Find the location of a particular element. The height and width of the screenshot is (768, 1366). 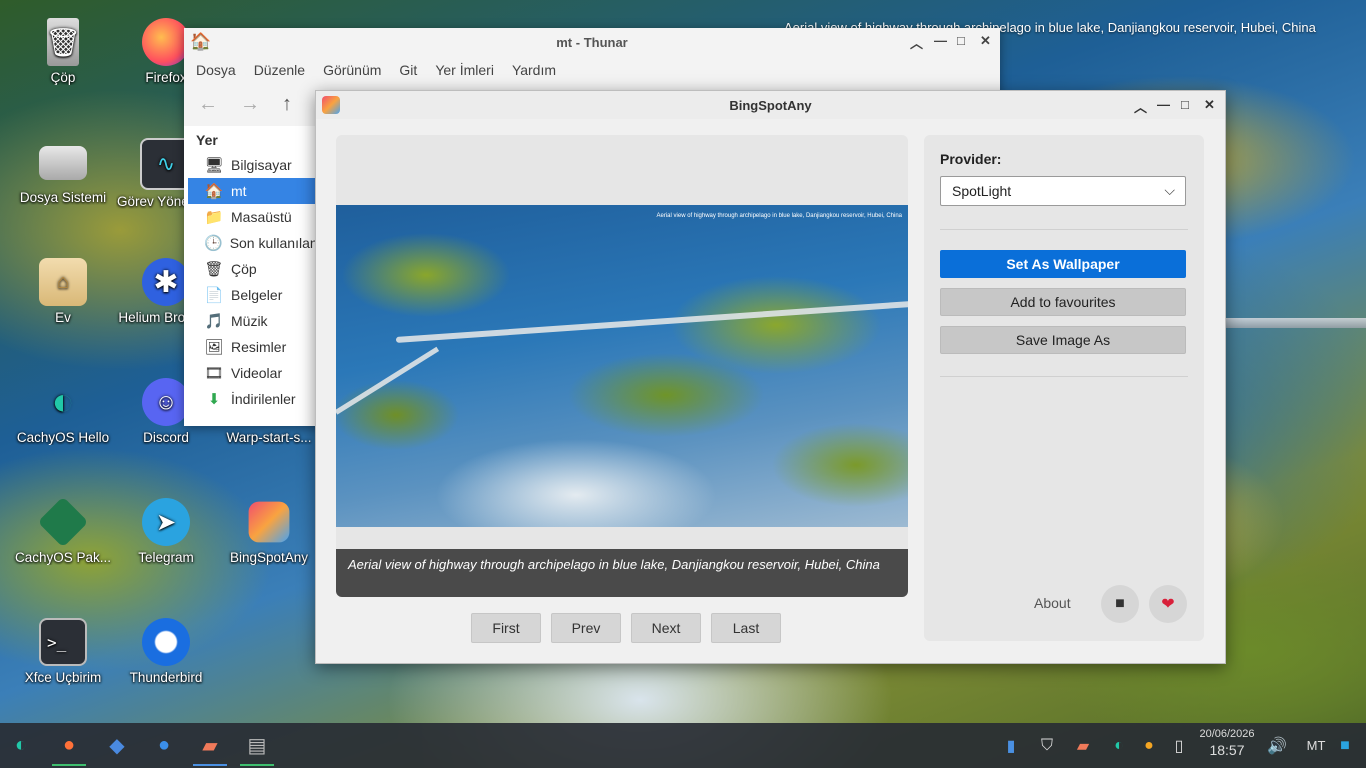

sidebar-item-recent: 🕒 Son kullanılanlar is located at coordinates (258, 243).